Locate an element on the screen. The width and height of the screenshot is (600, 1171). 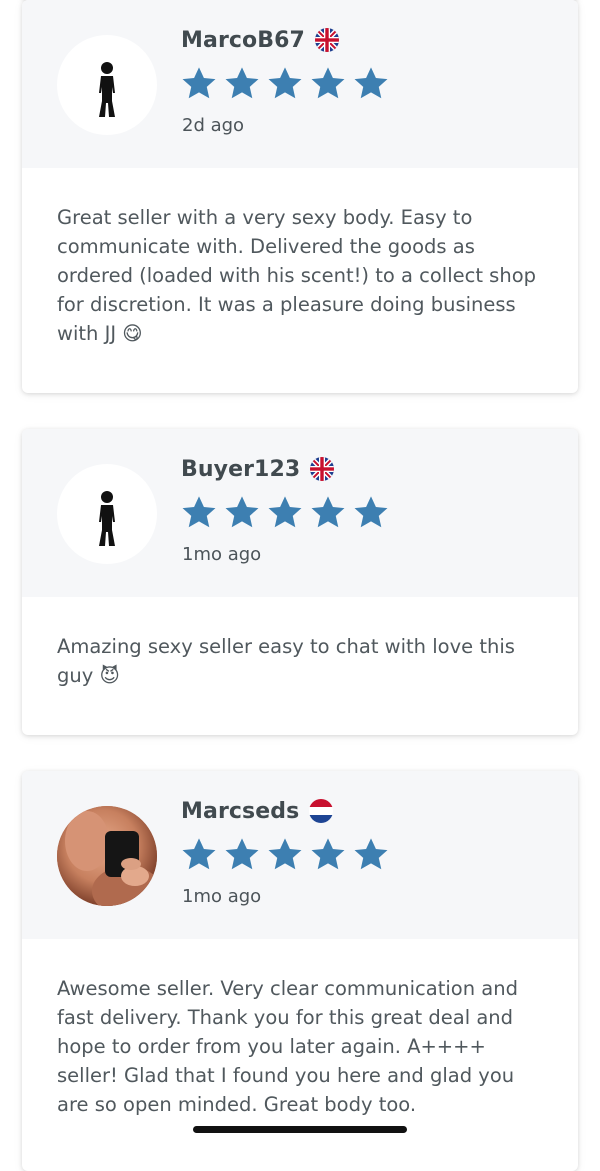
profile-photo is located at coordinates (107, 856).